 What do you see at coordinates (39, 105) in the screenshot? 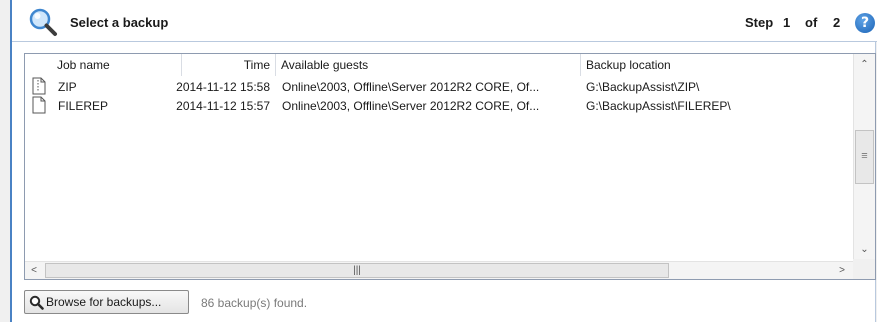
I see `file-icon` at bounding box center [39, 105].